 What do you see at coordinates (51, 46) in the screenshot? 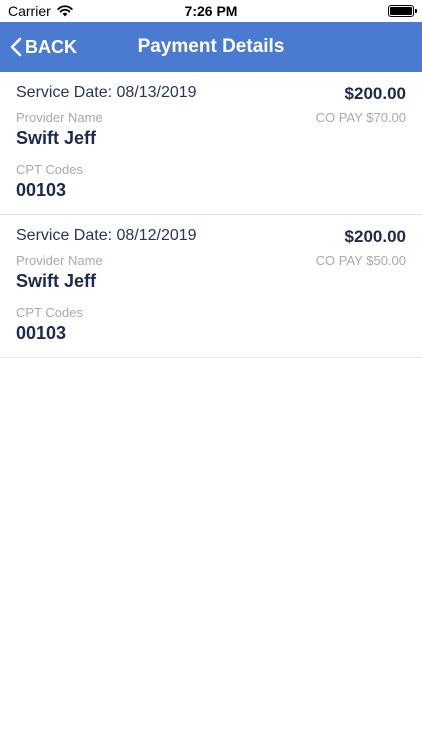
I see `back-label: BACK` at bounding box center [51, 46].